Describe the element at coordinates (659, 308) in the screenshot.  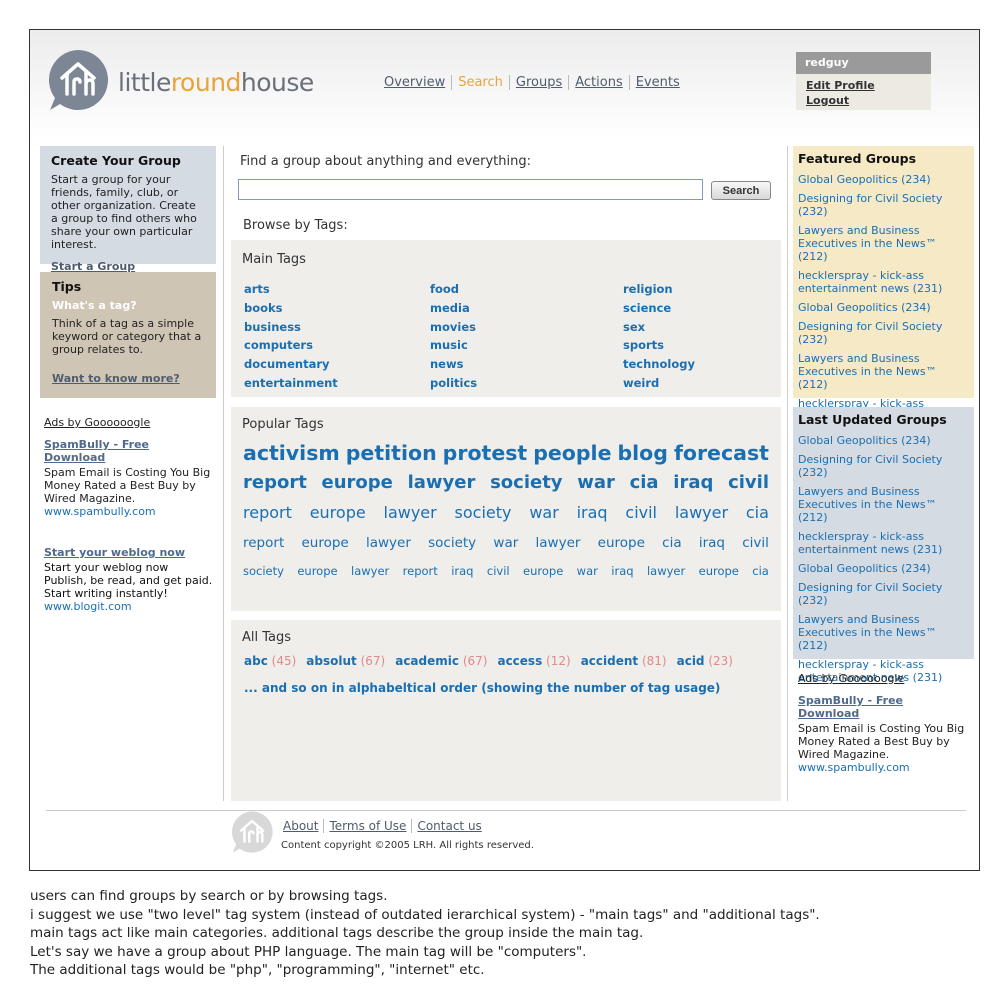
I see `main-tag: science` at that location.